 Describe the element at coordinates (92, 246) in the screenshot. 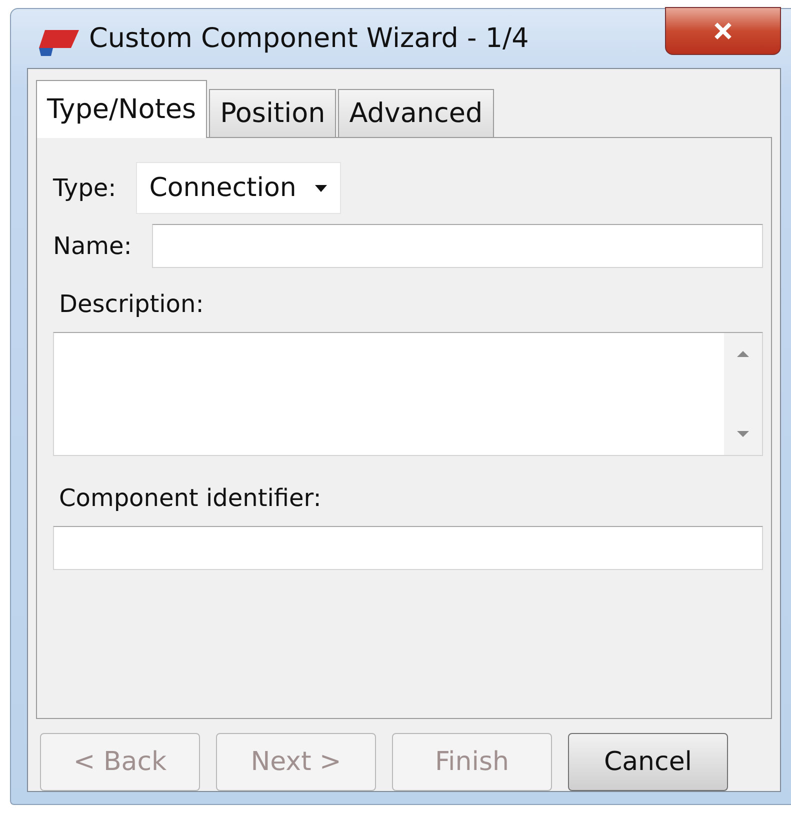

I see `field-label: Name:` at that location.